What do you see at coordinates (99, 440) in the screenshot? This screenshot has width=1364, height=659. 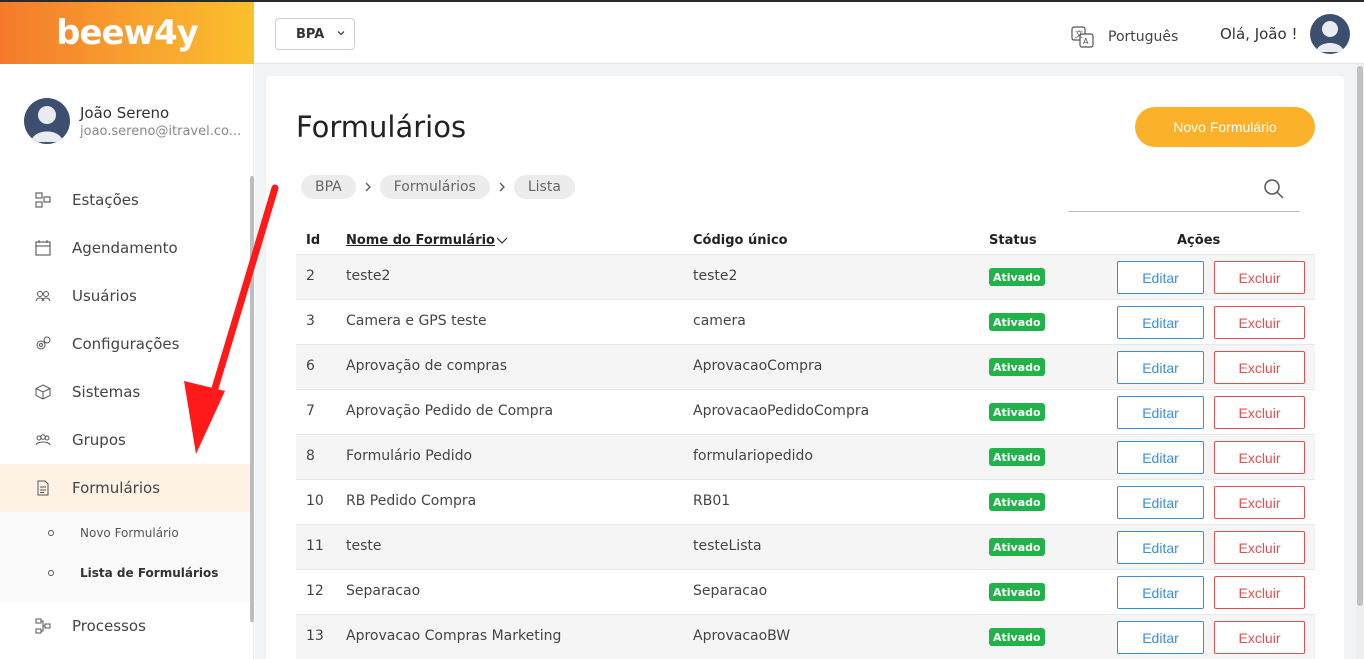 I see `sidebar-item-label: Grupos` at bounding box center [99, 440].